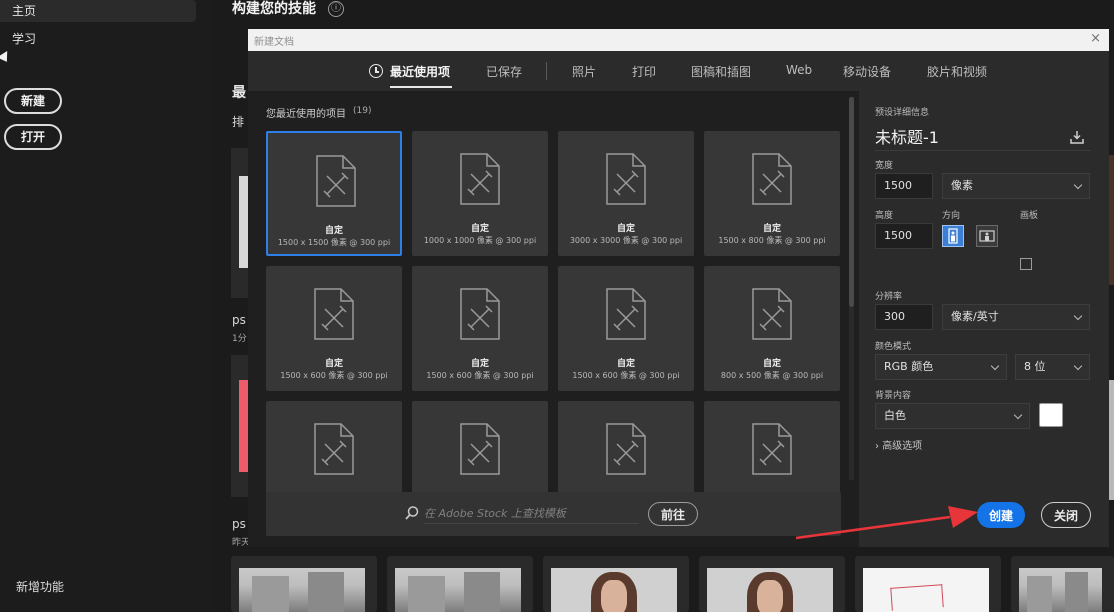 The image size is (1114, 612). What do you see at coordinates (1077, 137) in the screenshot?
I see `save-preset-icon` at bounding box center [1077, 137].